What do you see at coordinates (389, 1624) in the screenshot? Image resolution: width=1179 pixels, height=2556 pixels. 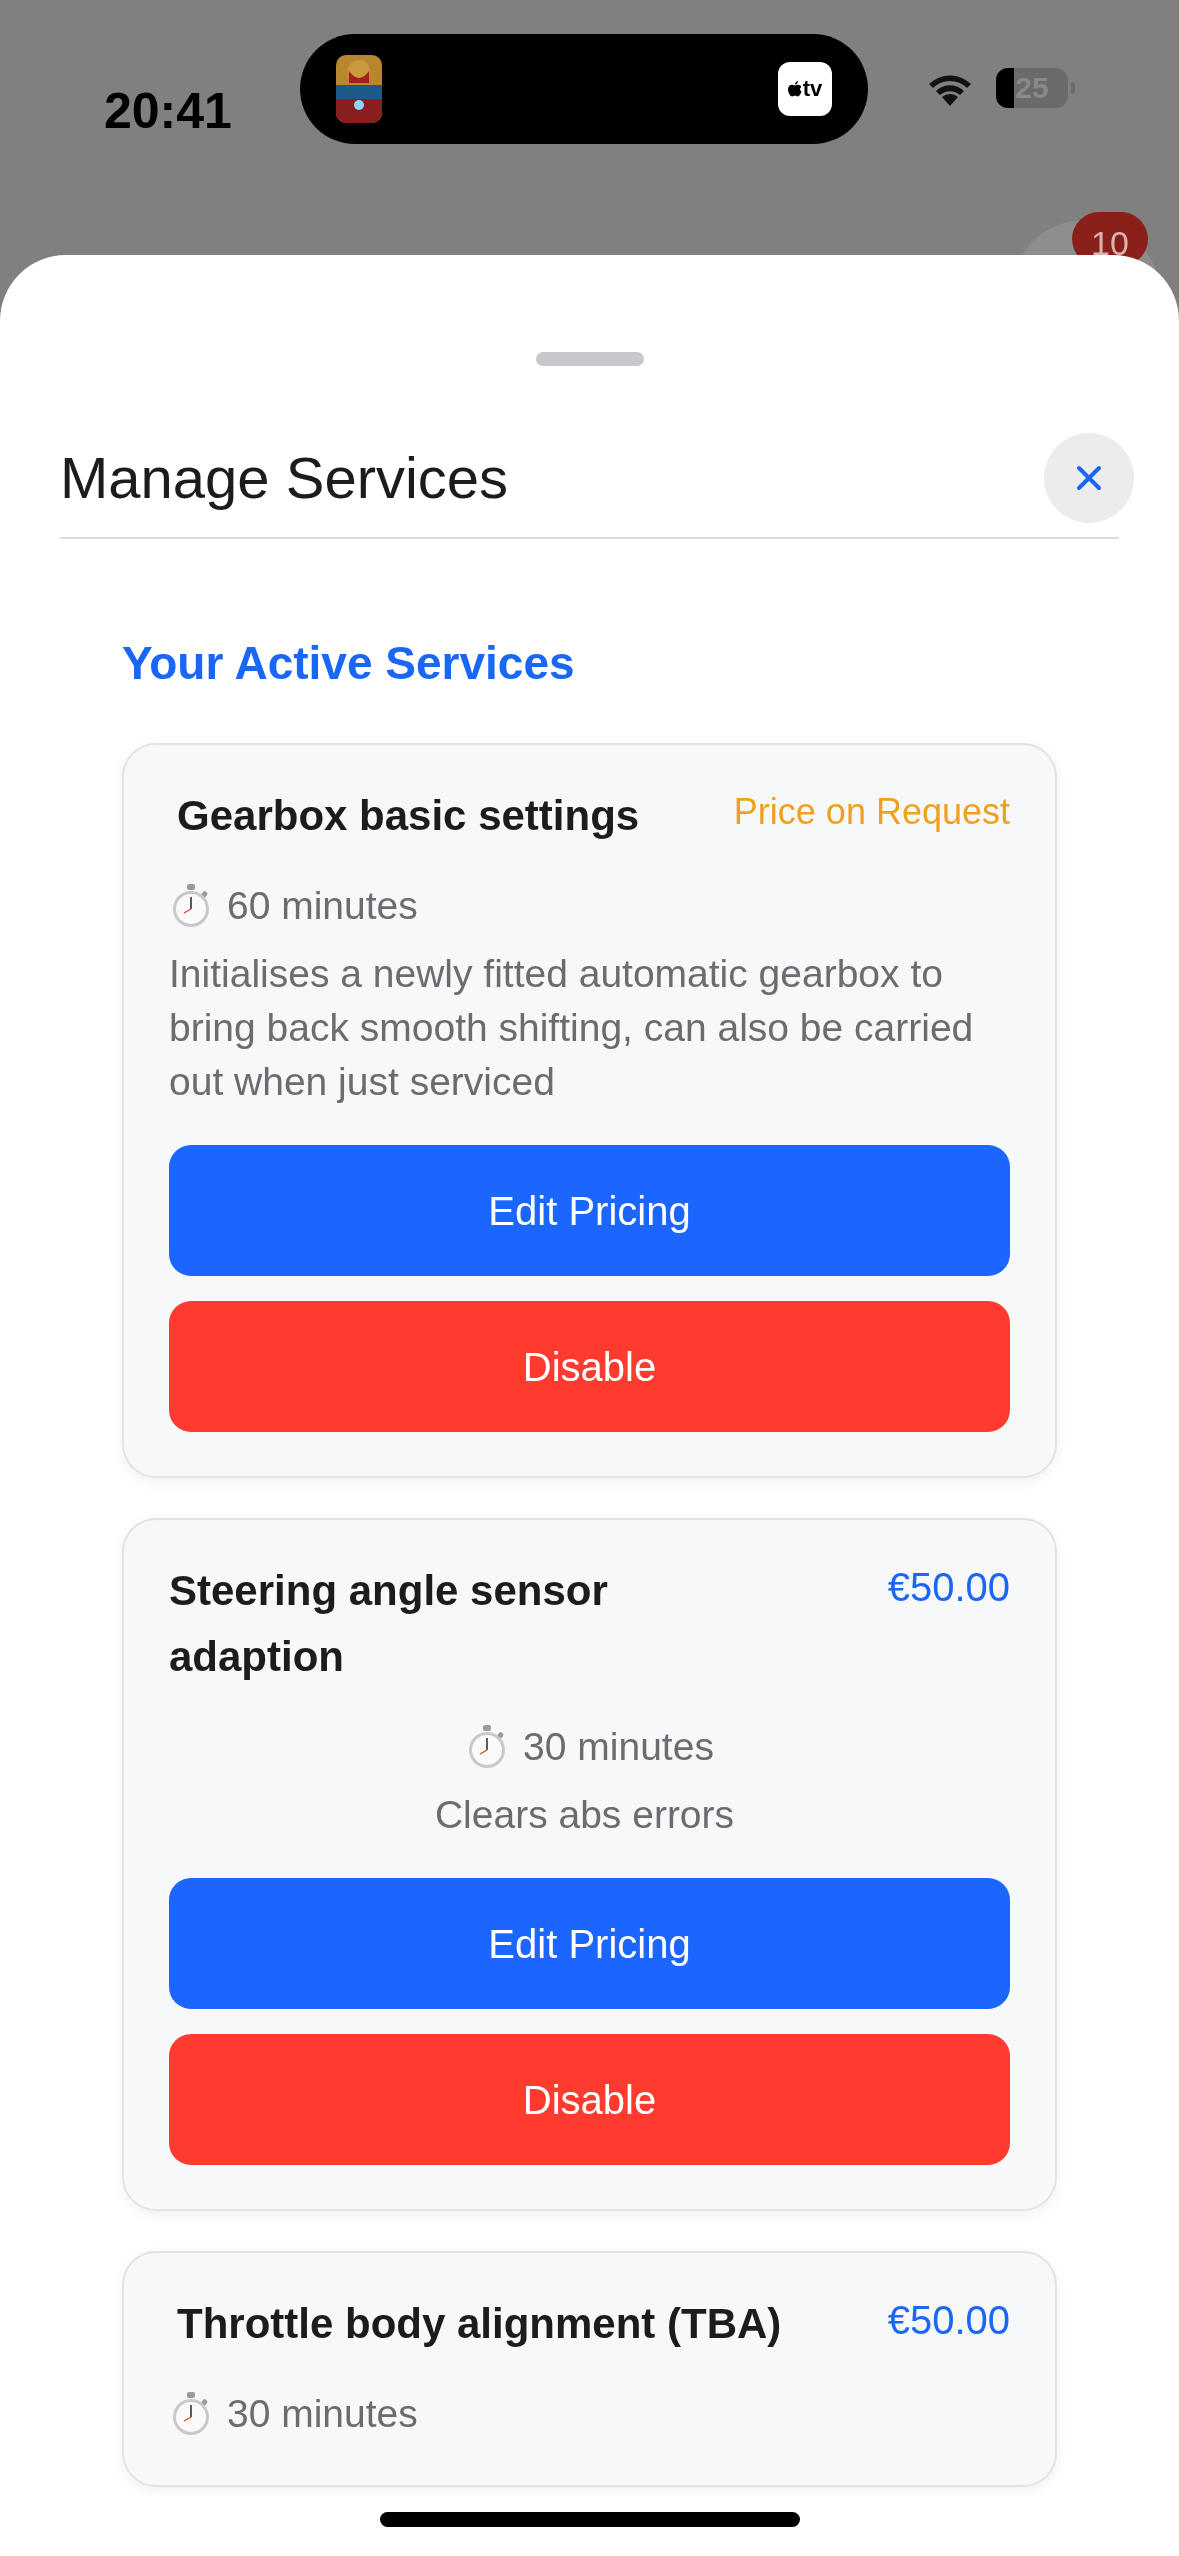 I see `service-title: Steering angle sensor adaption` at bounding box center [389, 1624].